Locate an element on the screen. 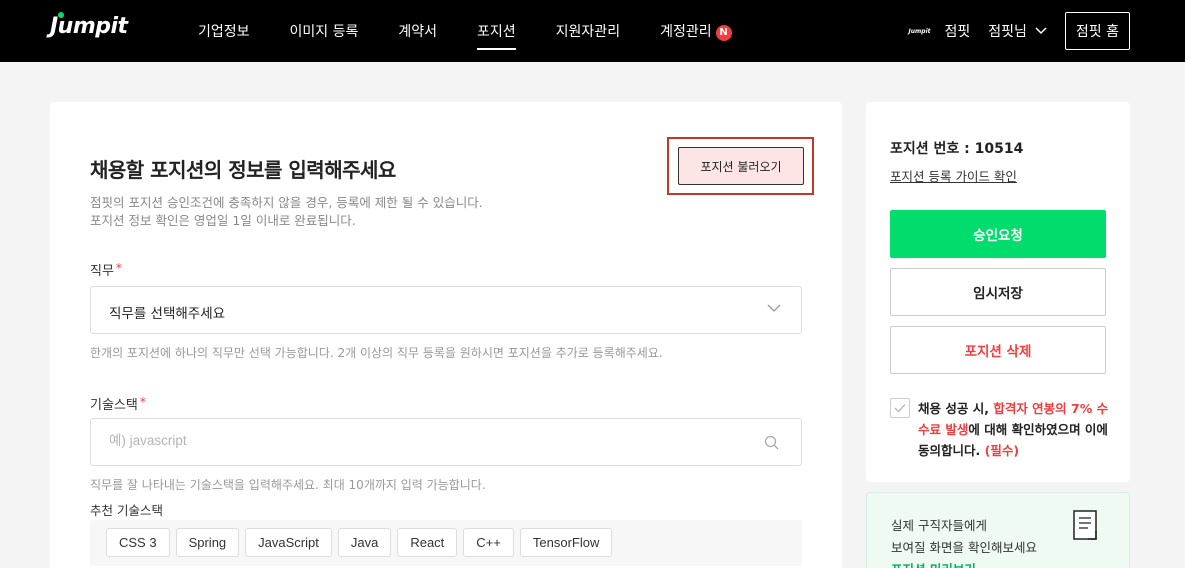  preview-card: 실제 구직자들에게 보여질 화면을 확인해보세요 포지션 미리보기 is located at coordinates (998, 530).